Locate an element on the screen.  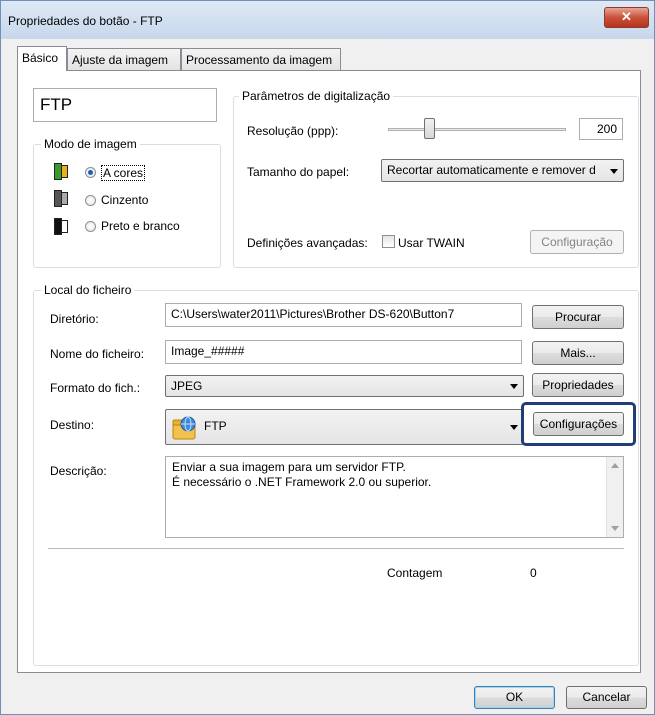
count-label: Contagem is located at coordinates (415, 573).